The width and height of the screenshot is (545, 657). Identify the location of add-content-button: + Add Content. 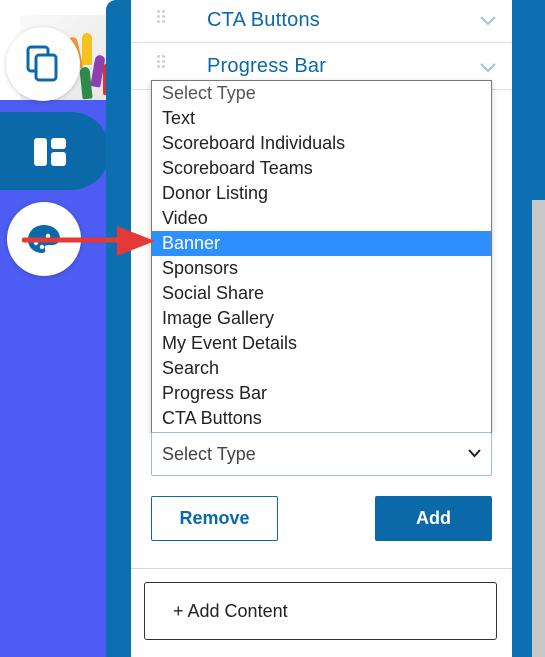
(320, 611).